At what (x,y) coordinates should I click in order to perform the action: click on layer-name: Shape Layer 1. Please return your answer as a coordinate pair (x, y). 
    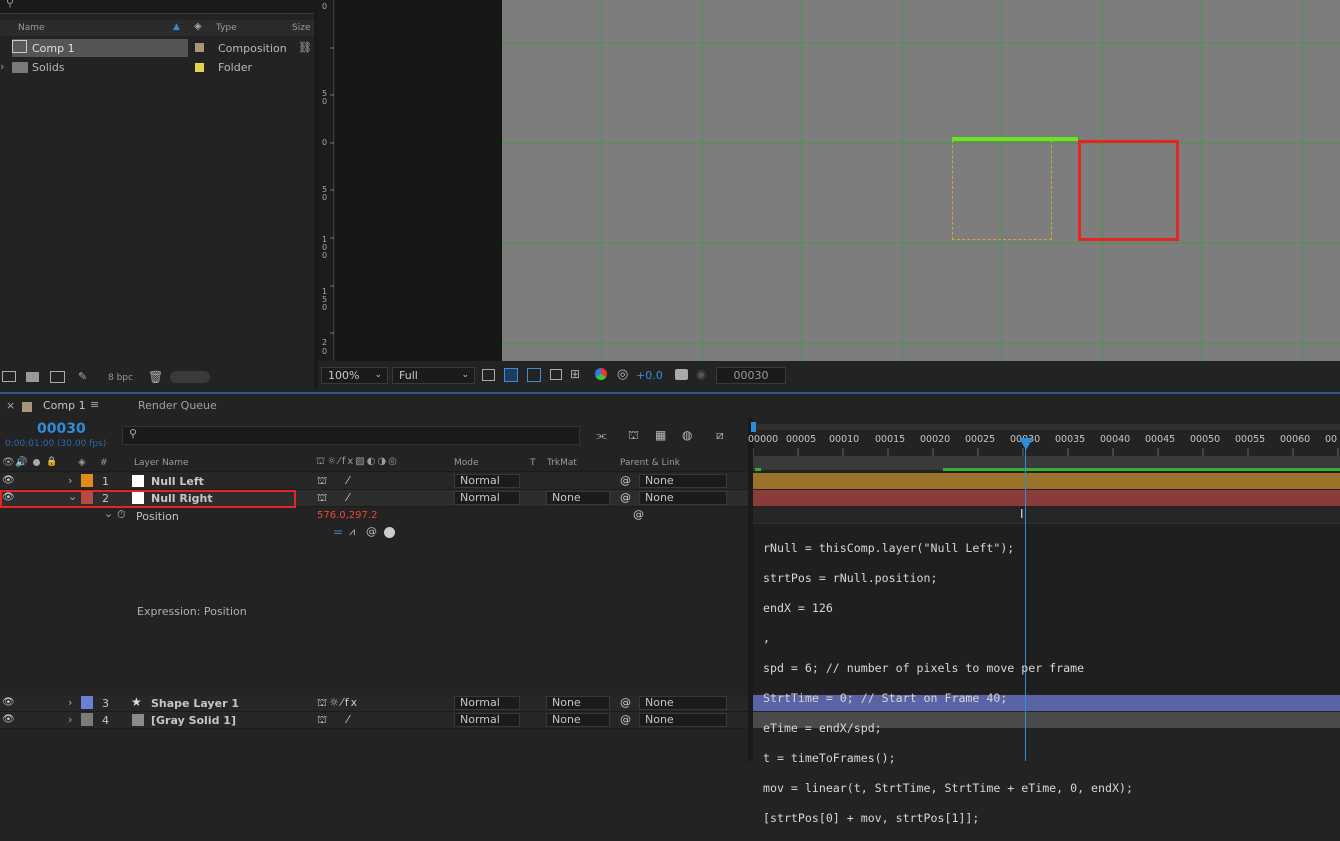
    Looking at the image, I should click on (195, 703).